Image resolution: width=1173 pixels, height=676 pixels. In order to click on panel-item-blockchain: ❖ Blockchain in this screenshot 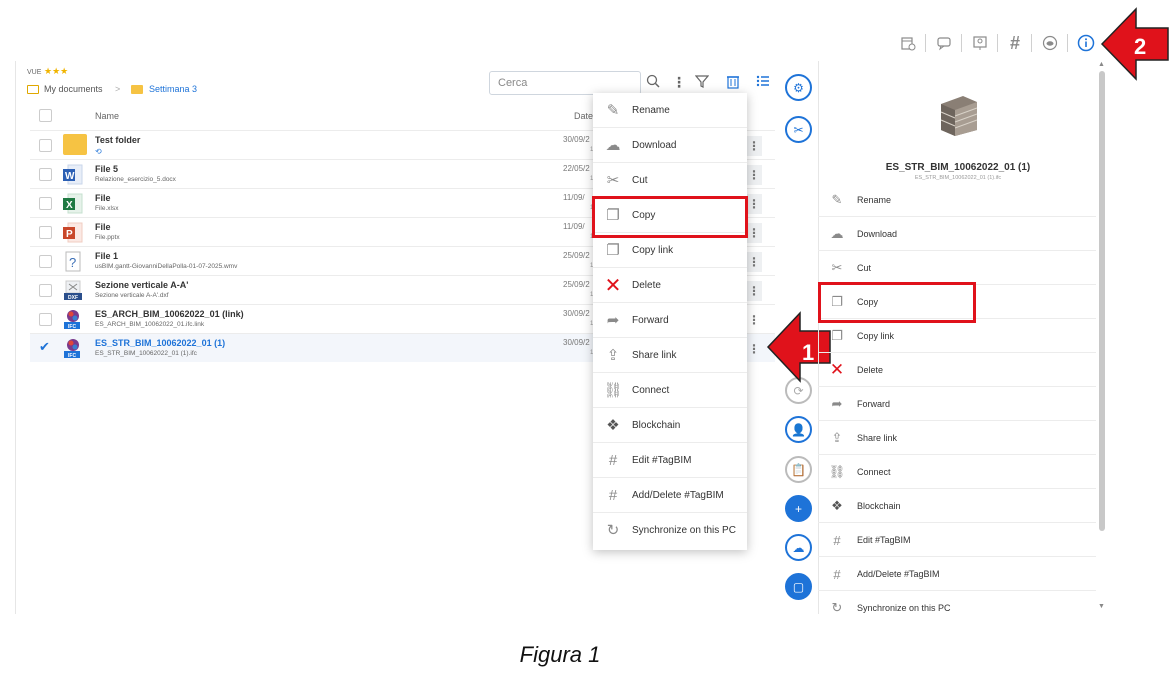, I will do `click(957, 506)`.